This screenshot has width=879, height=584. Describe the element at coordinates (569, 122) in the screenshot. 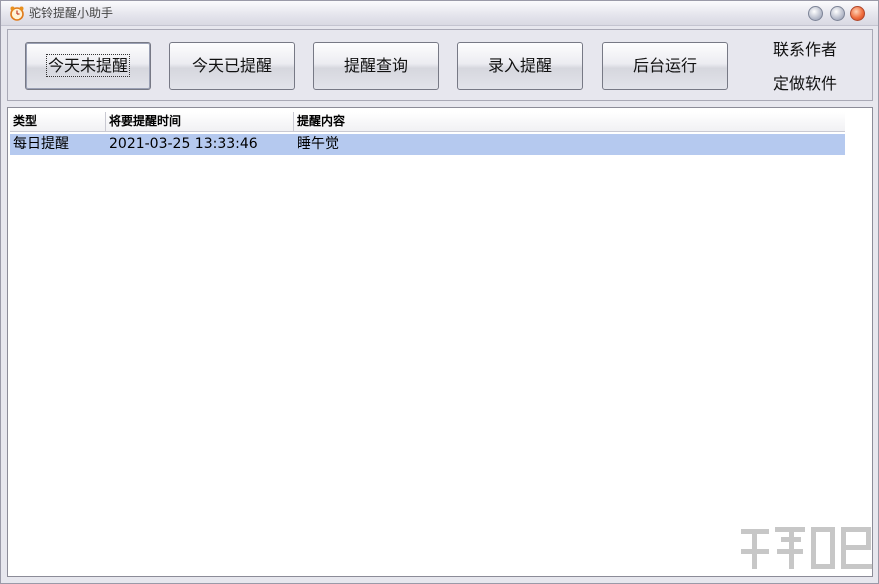

I see `column-header-content: 提醒内容` at that location.